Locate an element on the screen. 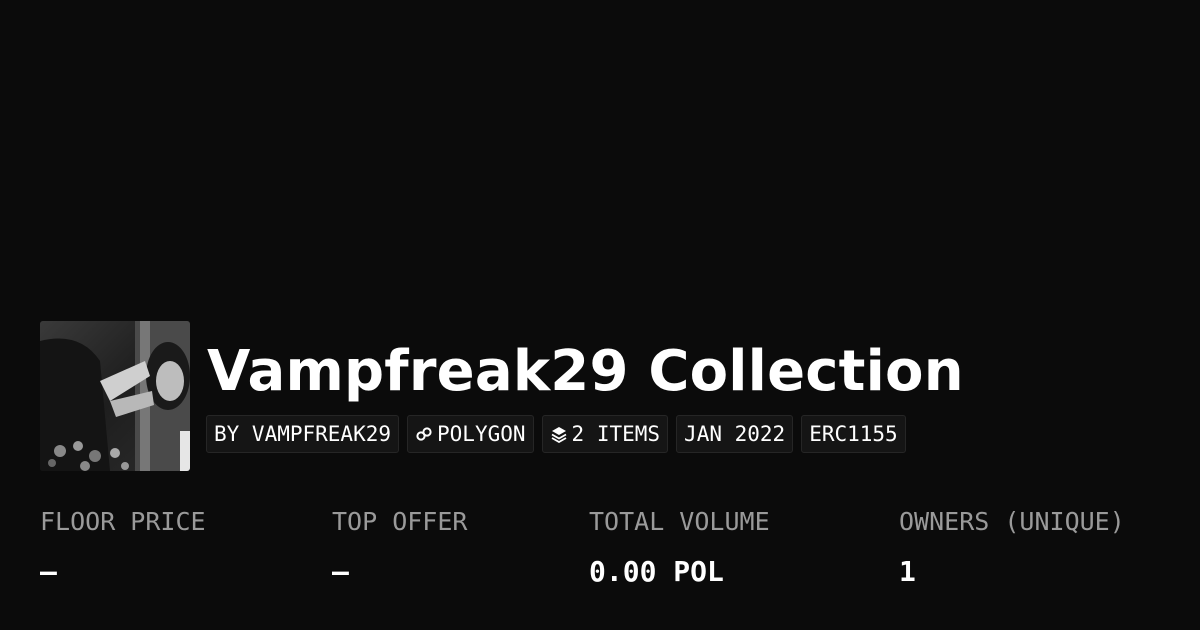 The image size is (1200, 630). collection-avatar-photo is located at coordinates (115, 396).